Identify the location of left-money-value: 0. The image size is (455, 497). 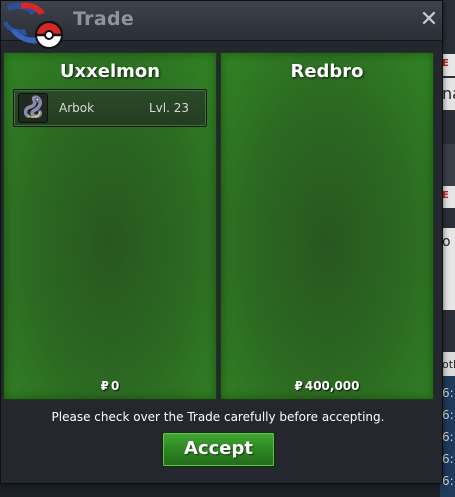
(115, 386).